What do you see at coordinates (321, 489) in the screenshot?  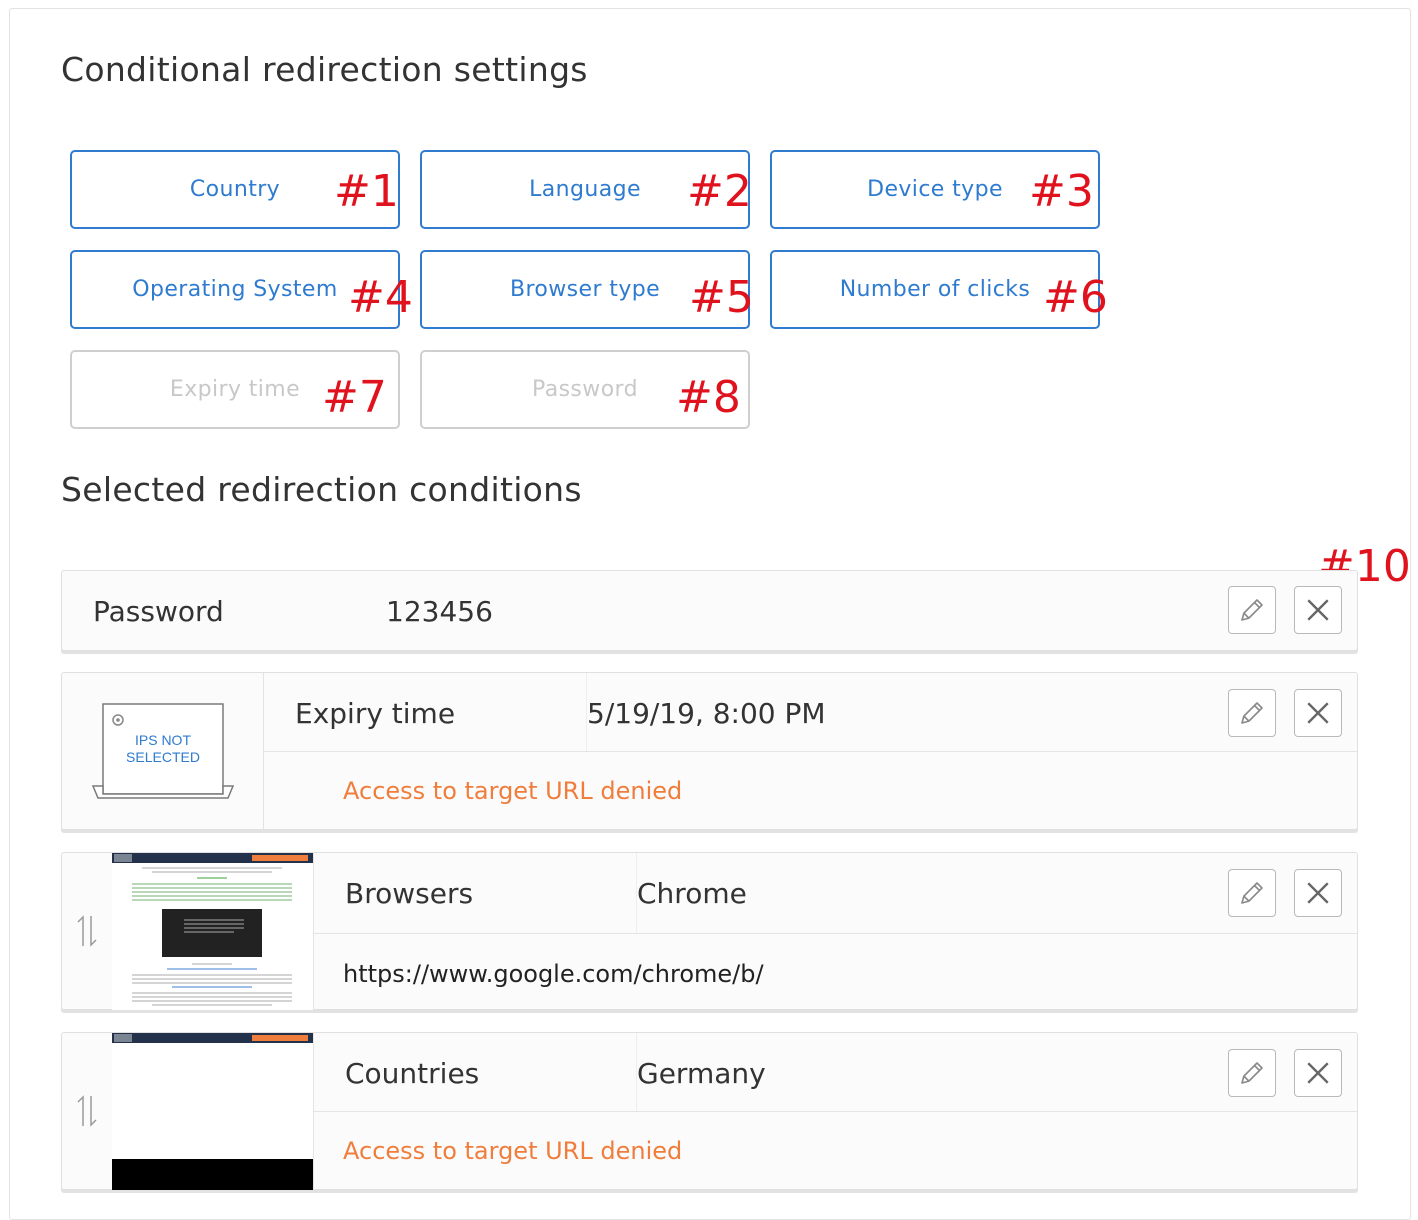 I see `selected-conditions-title: Selected redirection conditions` at bounding box center [321, 489].